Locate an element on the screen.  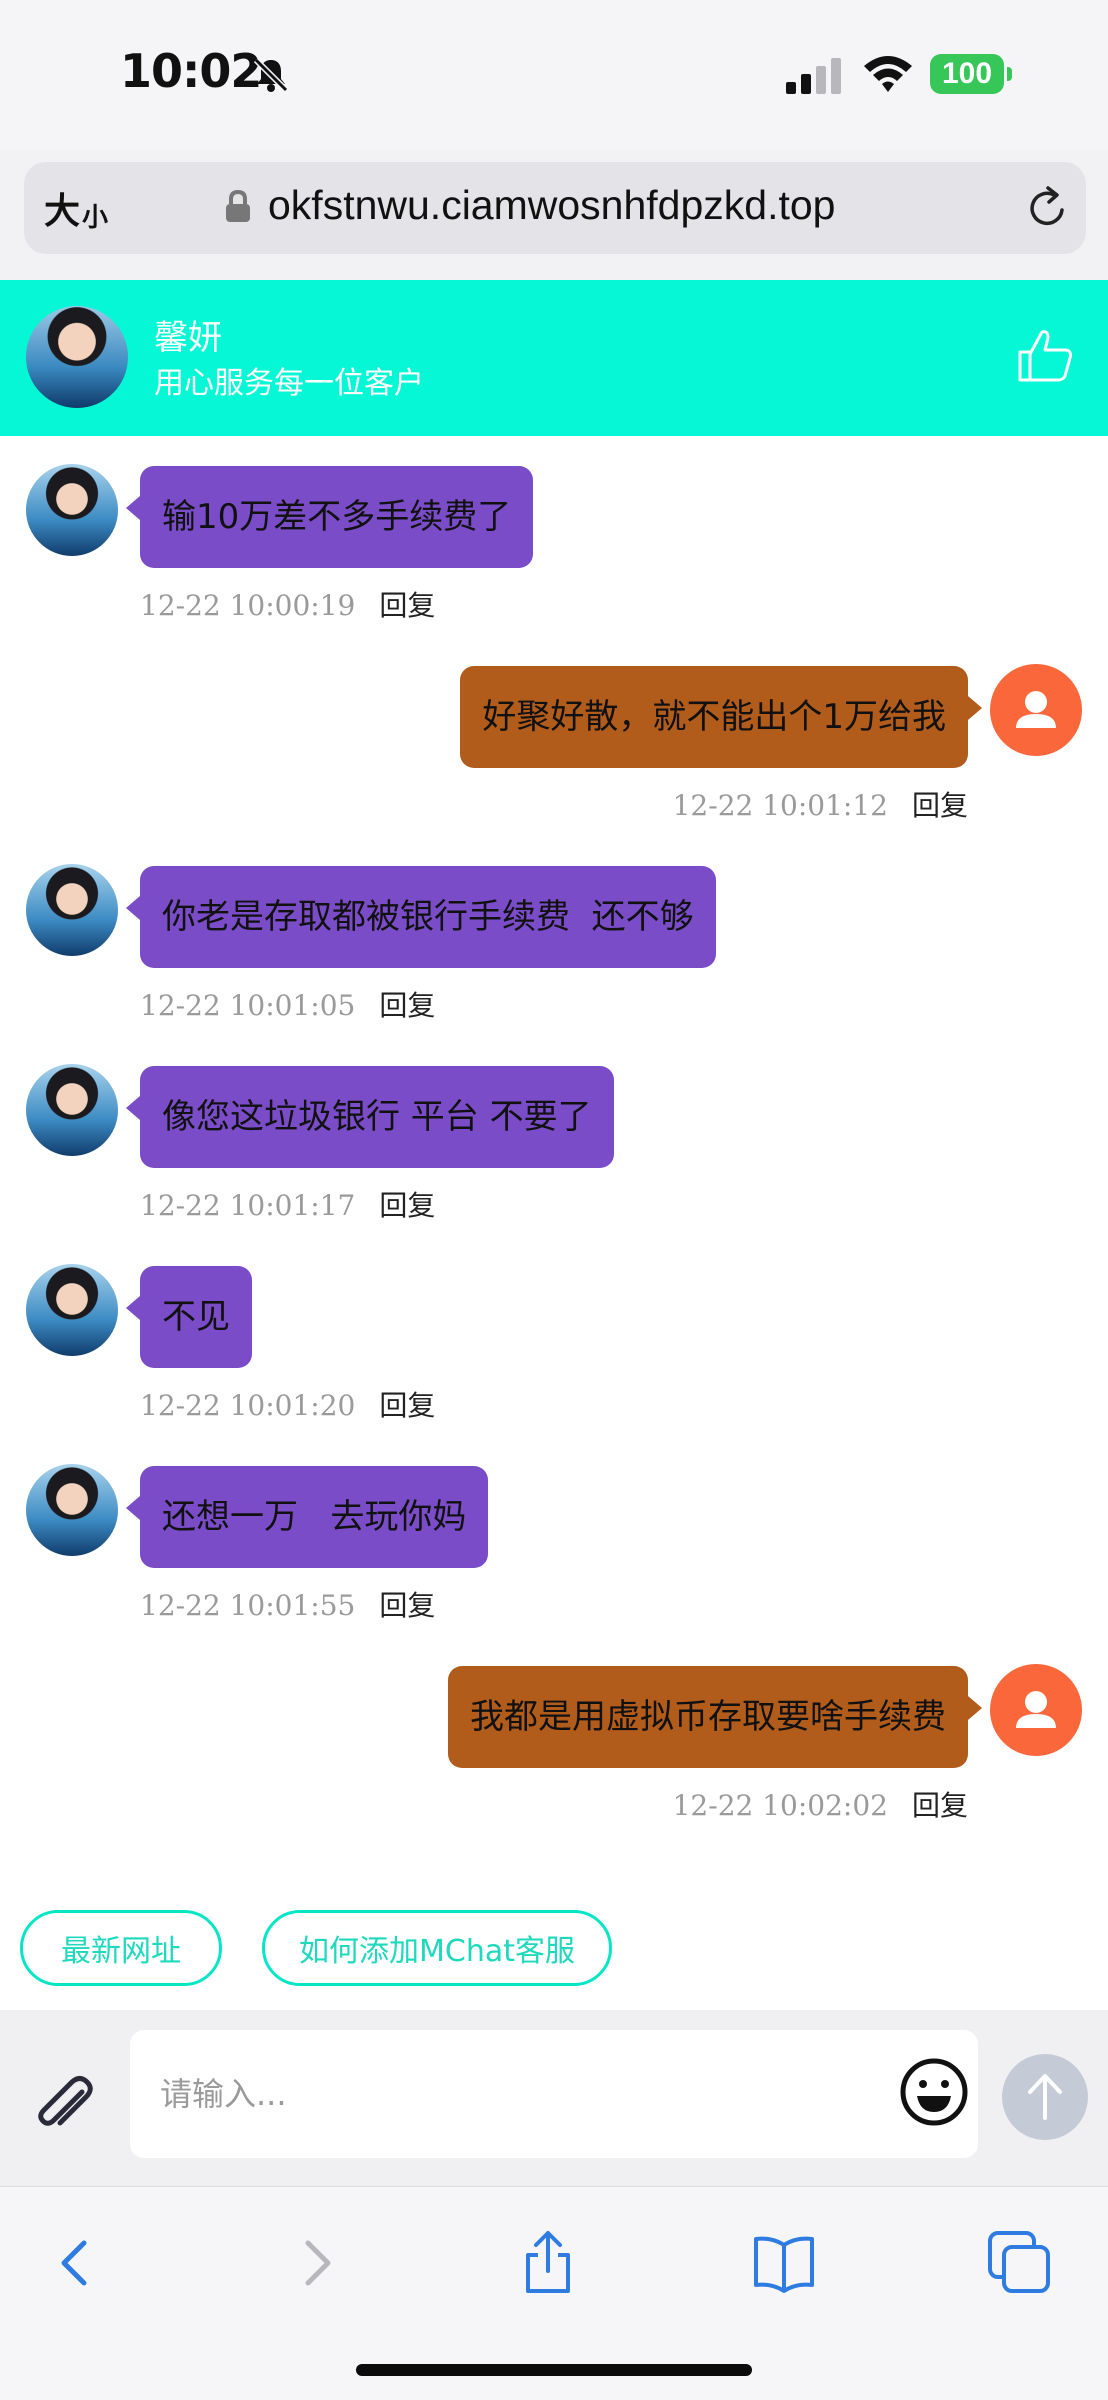
message-time: 12-22 10:01:17 is located at coordinates (248, 1205).